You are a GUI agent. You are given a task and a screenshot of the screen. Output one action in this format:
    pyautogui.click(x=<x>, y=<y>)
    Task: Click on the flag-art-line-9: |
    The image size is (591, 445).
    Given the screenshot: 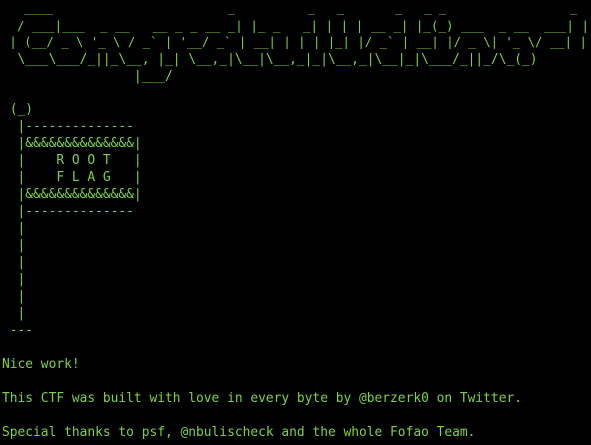 What is the action you would take?
    pyautogui.click(x=14, y=245)
    